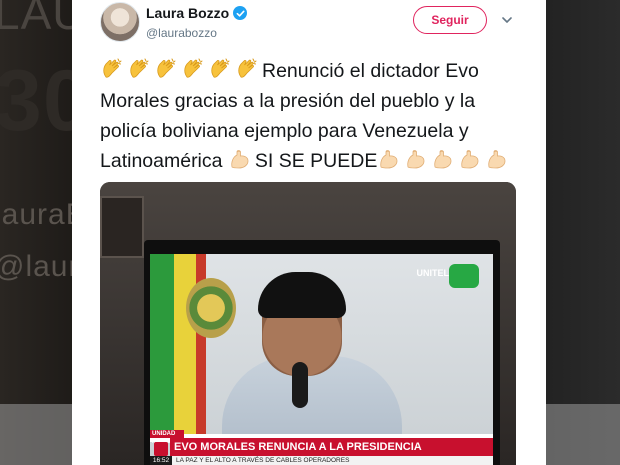 Image resolution: width=620 pixels, height=465 pixels. What do you see at coordinates (300, 385) in the screenshot?
I see `microphone-icon` at bounding box center [300, 385].